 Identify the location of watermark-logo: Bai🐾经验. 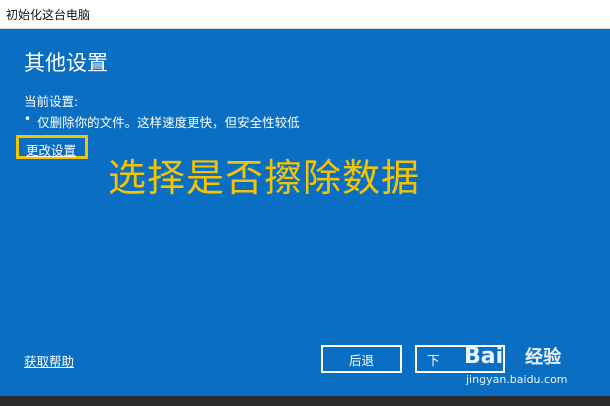
(512, 356).